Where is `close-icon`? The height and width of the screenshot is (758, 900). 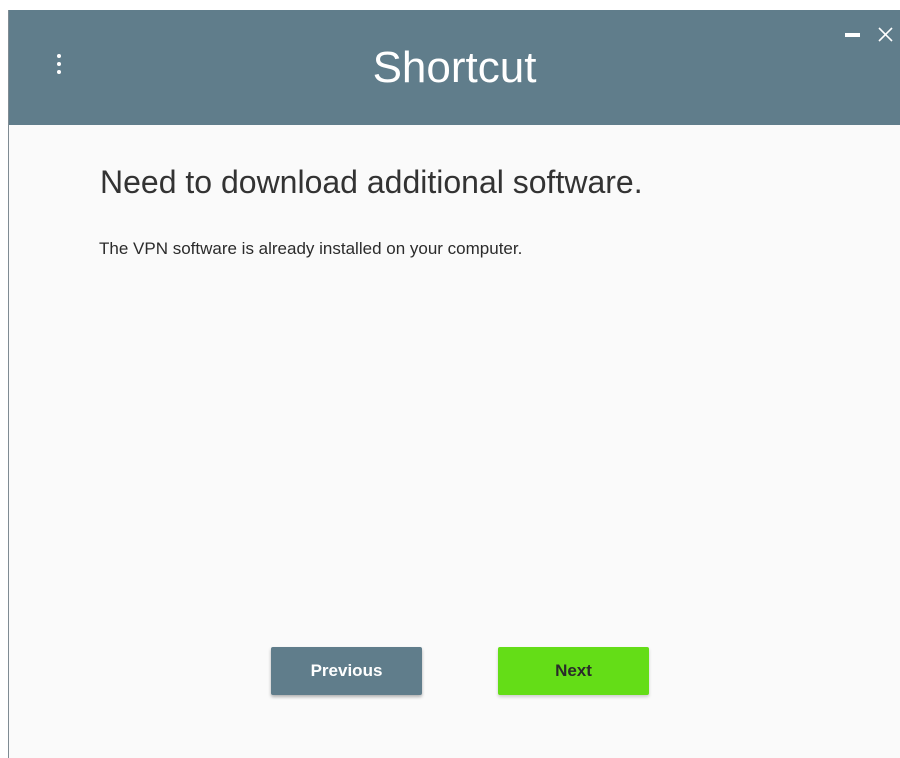 close-icon is located at coordinates (886, 35).